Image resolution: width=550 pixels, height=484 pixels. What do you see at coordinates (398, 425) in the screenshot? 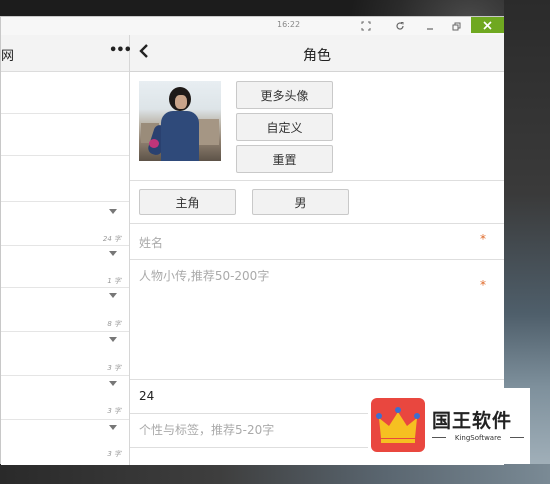
I see `crown-logo-icon` at bounding box center [398, 425].